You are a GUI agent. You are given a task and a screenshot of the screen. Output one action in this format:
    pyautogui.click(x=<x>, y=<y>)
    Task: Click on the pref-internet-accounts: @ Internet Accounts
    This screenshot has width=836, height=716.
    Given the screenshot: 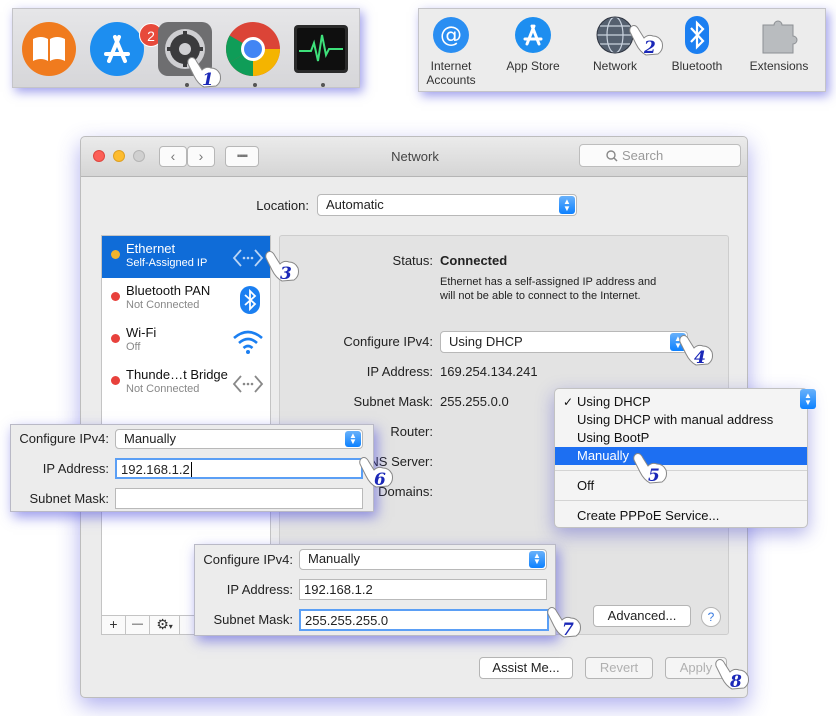 What is the action you would take?
    pyautogui.click(x=451, y=51)
    